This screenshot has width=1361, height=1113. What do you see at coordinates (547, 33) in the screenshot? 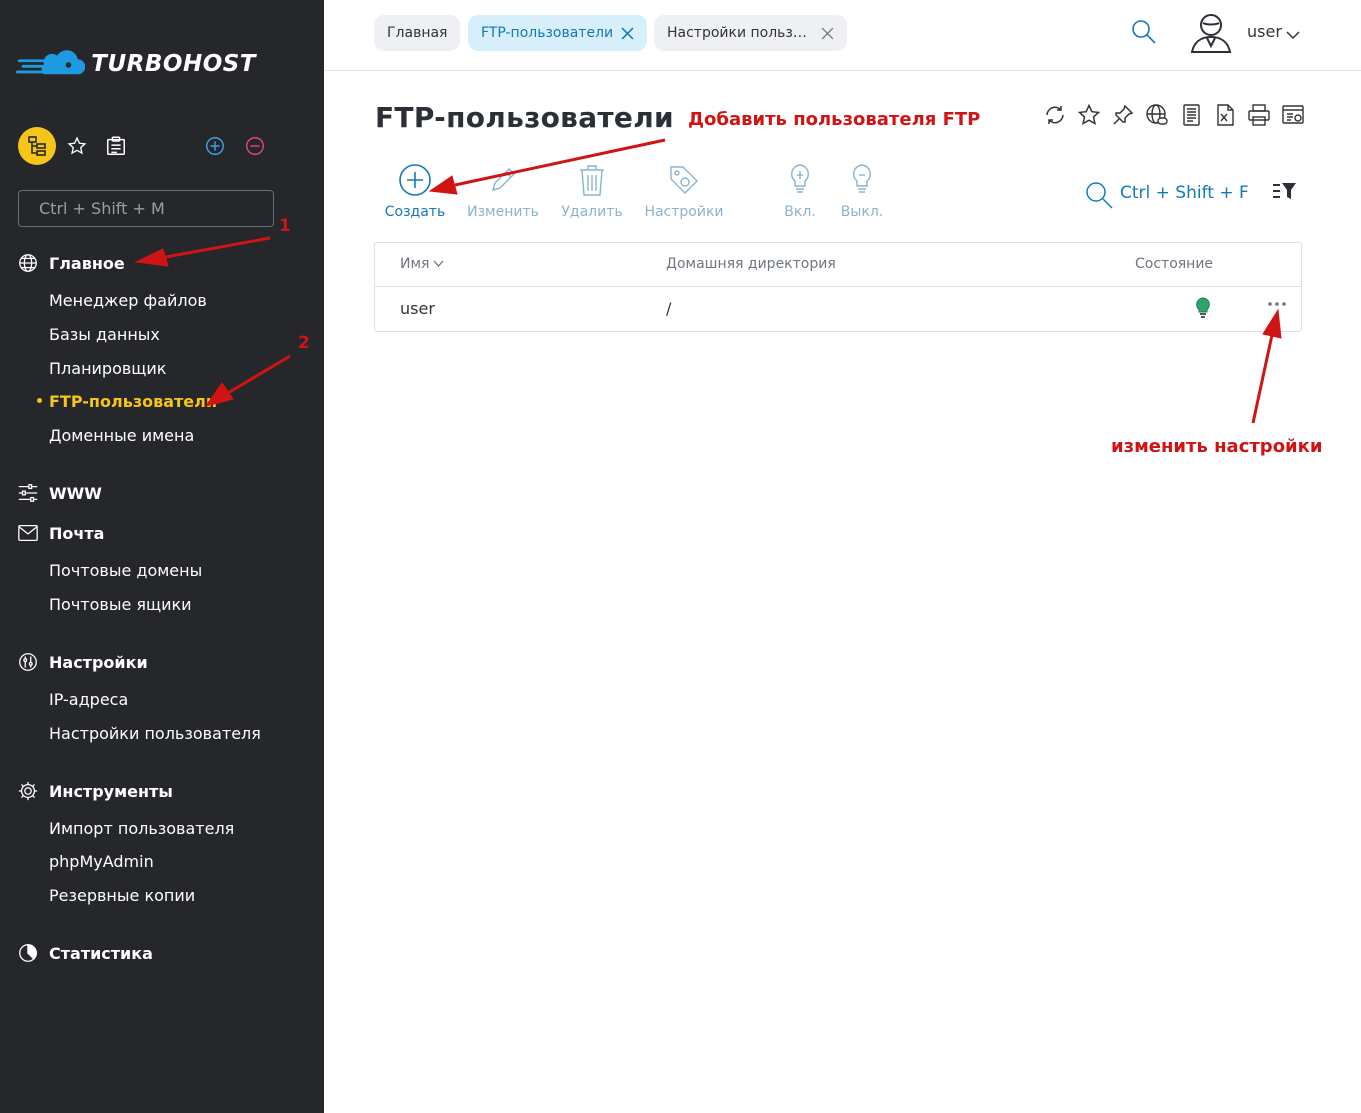
I see `tab-label: FTP-пользователи` at bounding box center [547, 33].